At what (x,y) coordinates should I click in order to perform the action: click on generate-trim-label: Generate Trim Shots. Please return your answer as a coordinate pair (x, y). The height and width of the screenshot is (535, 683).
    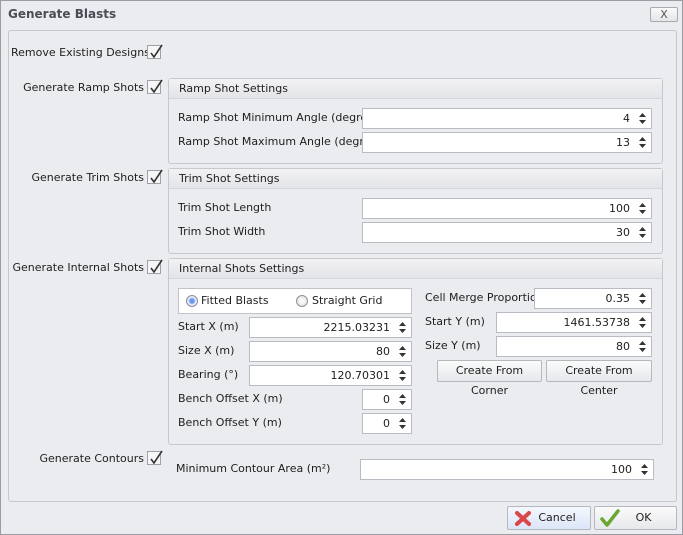
    Looking at the image, I should click on (88, 177).